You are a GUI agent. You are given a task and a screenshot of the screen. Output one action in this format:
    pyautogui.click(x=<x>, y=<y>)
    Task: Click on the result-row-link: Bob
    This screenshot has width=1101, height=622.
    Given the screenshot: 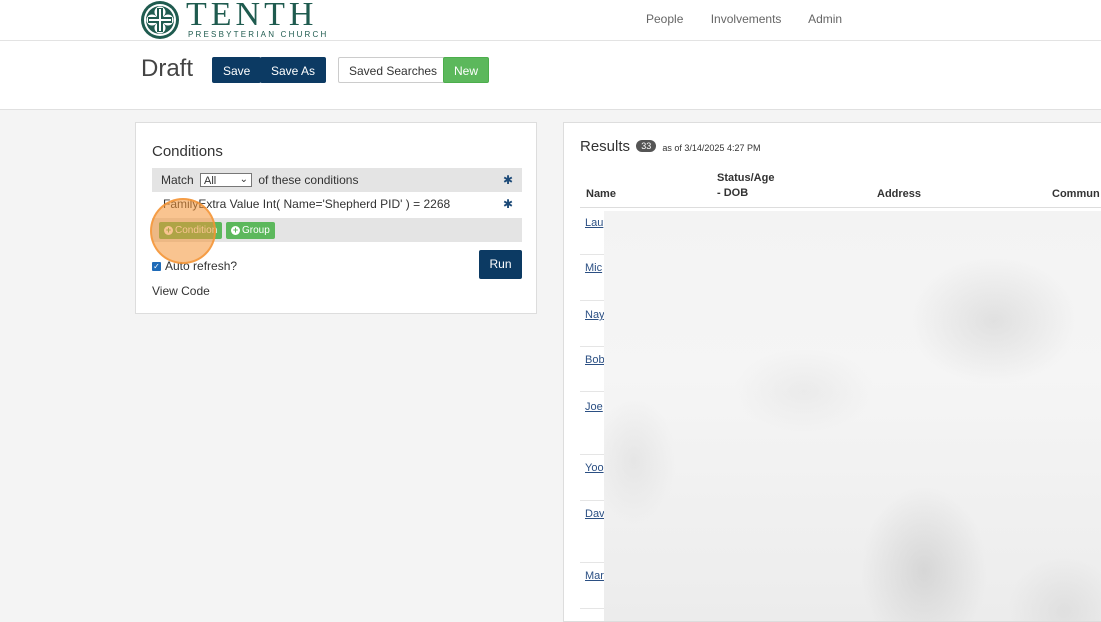 What is the action you would take?
    pyautogui.click(x=595, y=360)
    